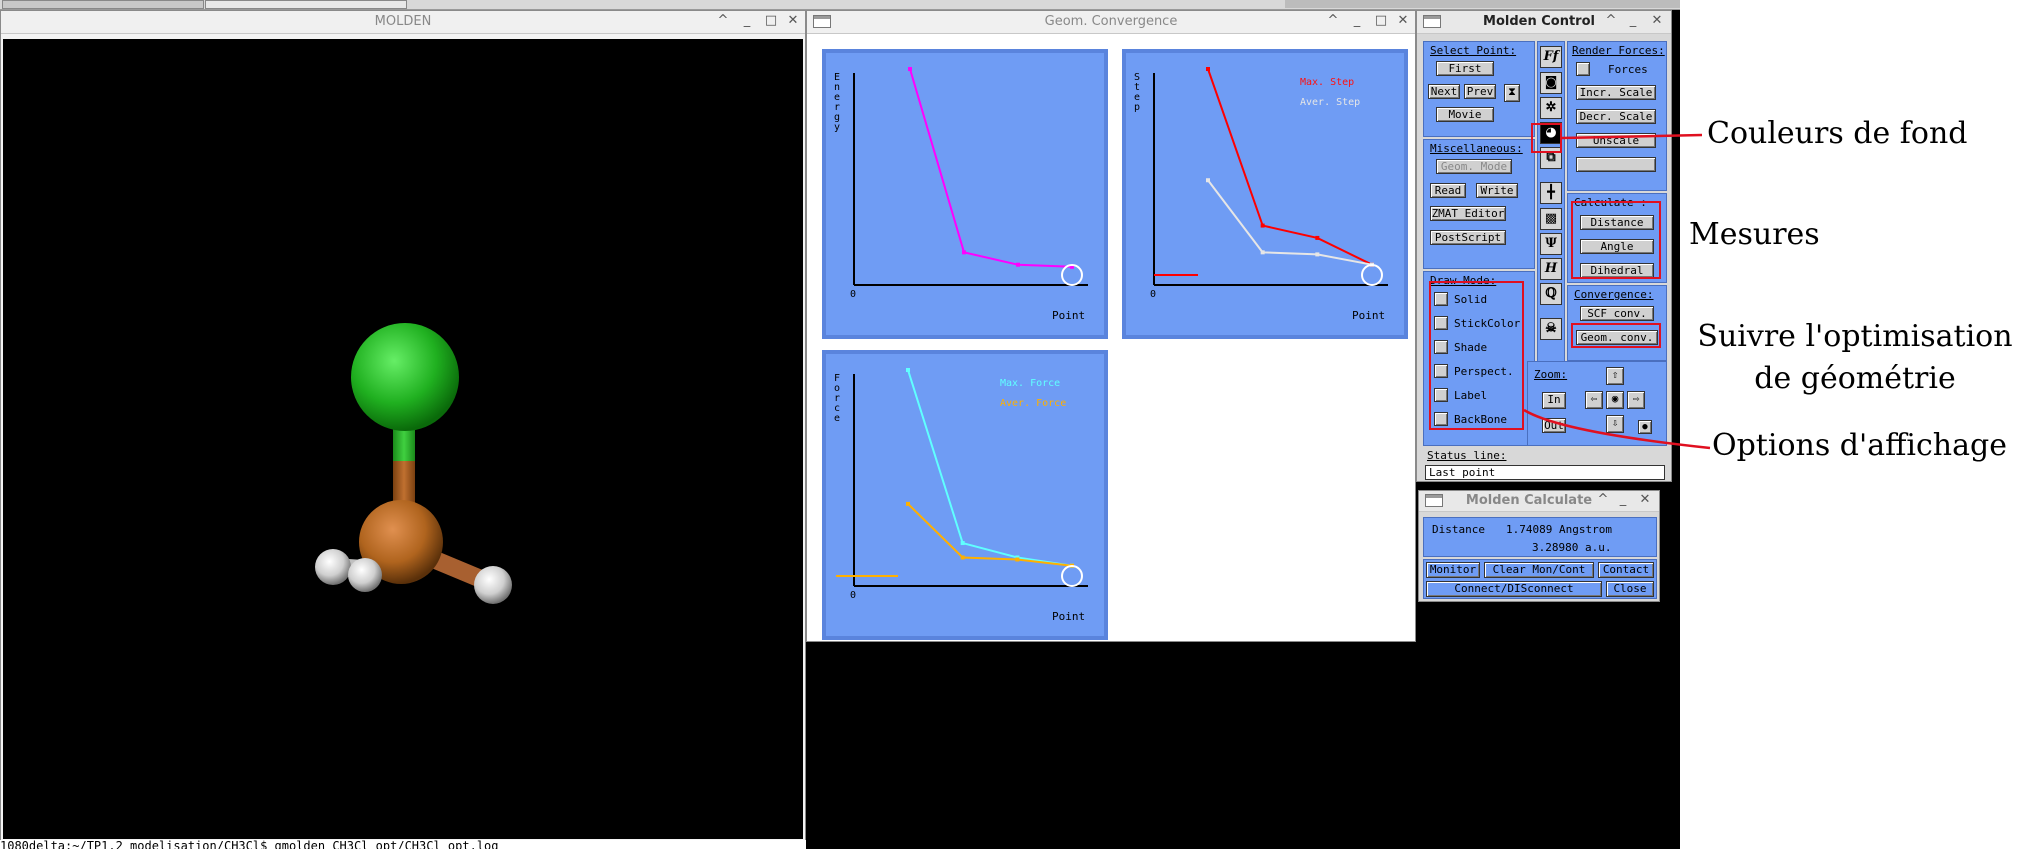 The height and width of the screenshot is (849, 2017). I want to click on geom-mode-button: Geom. Mode, so click(1474, 166).